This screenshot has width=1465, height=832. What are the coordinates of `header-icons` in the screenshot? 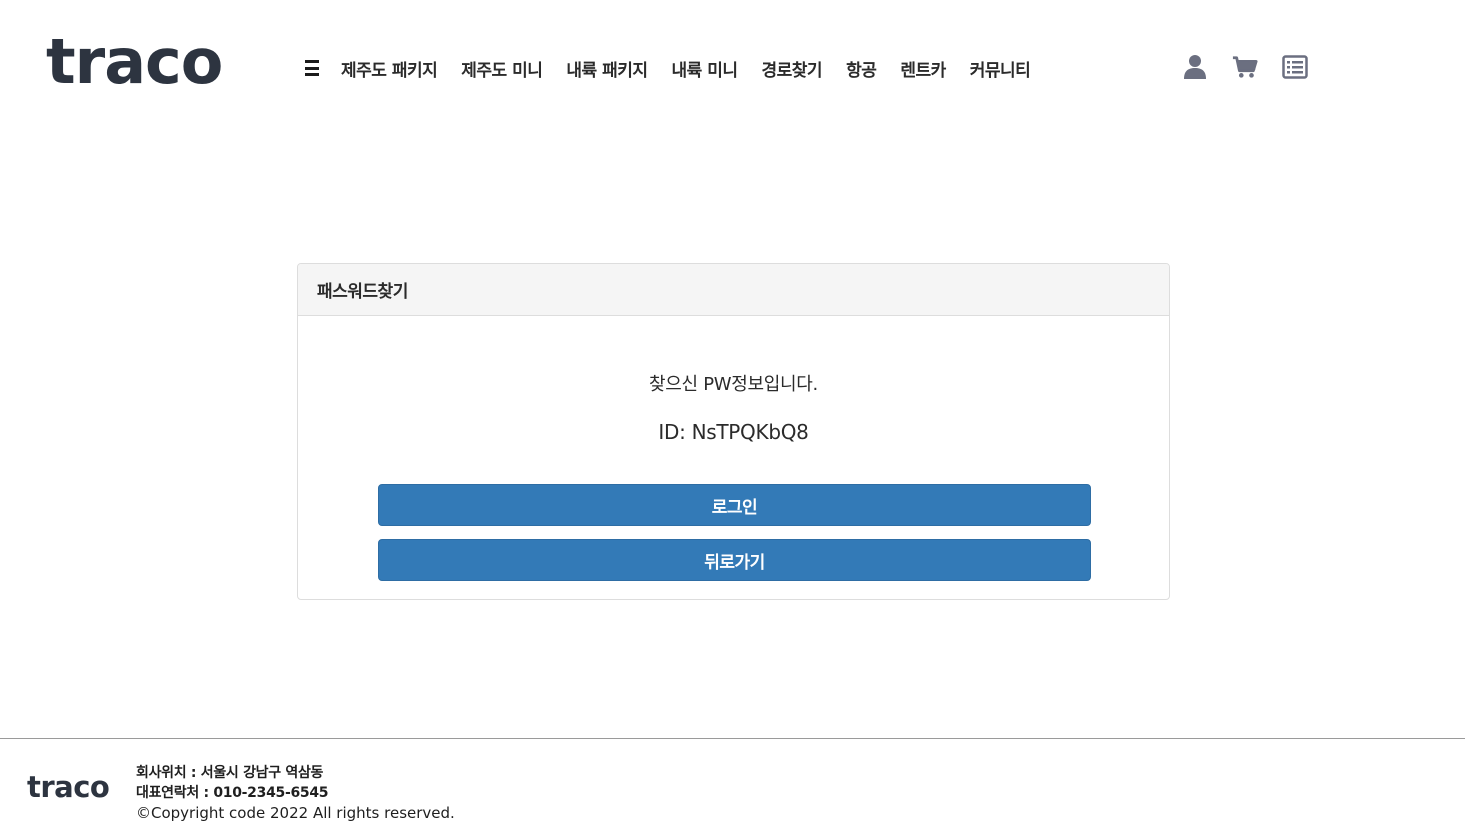 It's located at (1245, 67).